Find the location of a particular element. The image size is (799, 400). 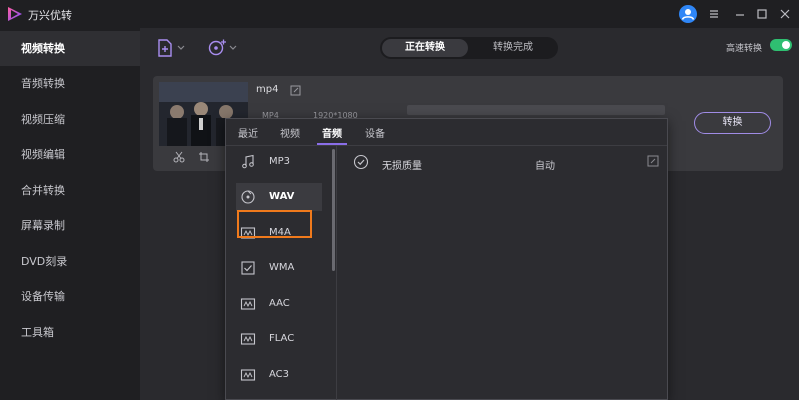

add-file-icon is located at coordinates (172, 48).